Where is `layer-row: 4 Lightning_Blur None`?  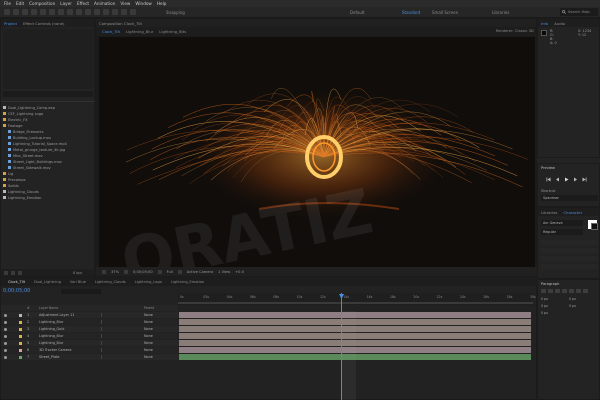 layer-row: 4 Lightning_Blur None is located at coordinates (89, 336).